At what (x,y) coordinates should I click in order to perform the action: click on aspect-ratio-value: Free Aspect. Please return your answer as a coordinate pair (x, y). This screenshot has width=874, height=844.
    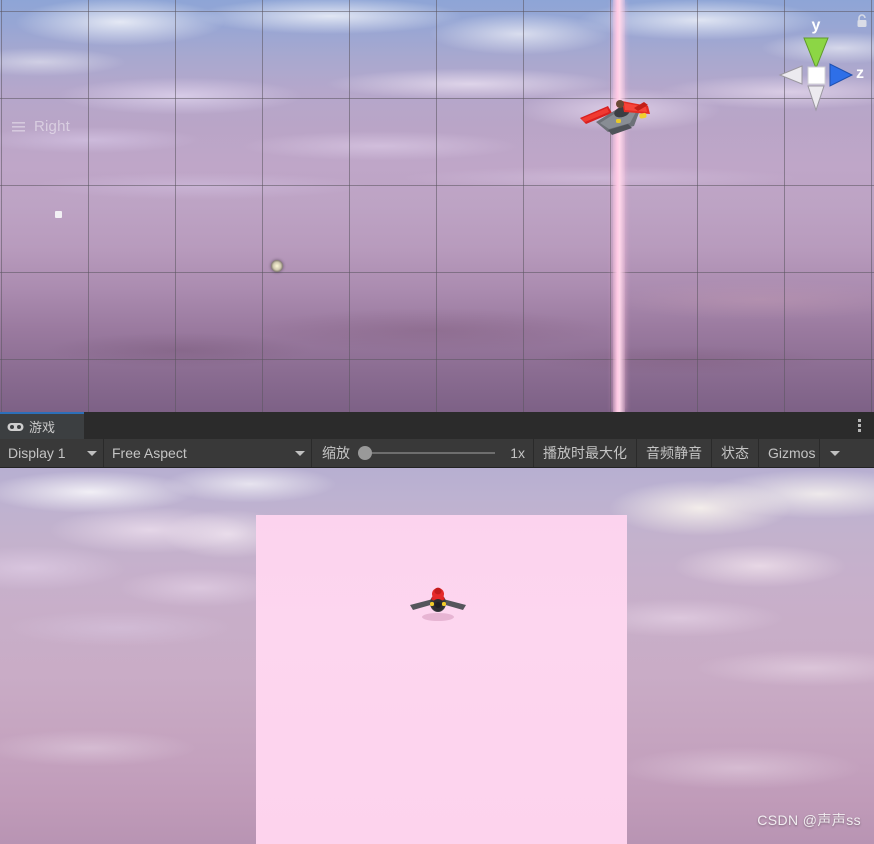
    Looking at the image, I should click on (149, 453).